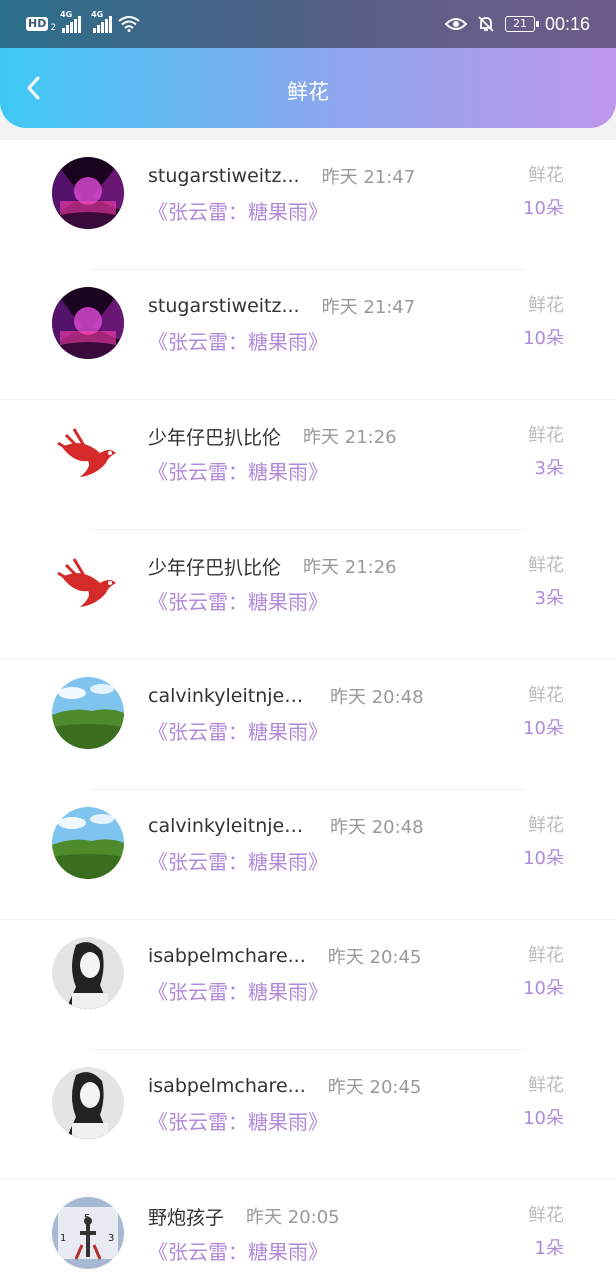 The height and width of the screenshot is (1280, 616). Describe the element at coordinates (549, 1248) in the screenshot. I see `gift-count: 1朵` at that location.